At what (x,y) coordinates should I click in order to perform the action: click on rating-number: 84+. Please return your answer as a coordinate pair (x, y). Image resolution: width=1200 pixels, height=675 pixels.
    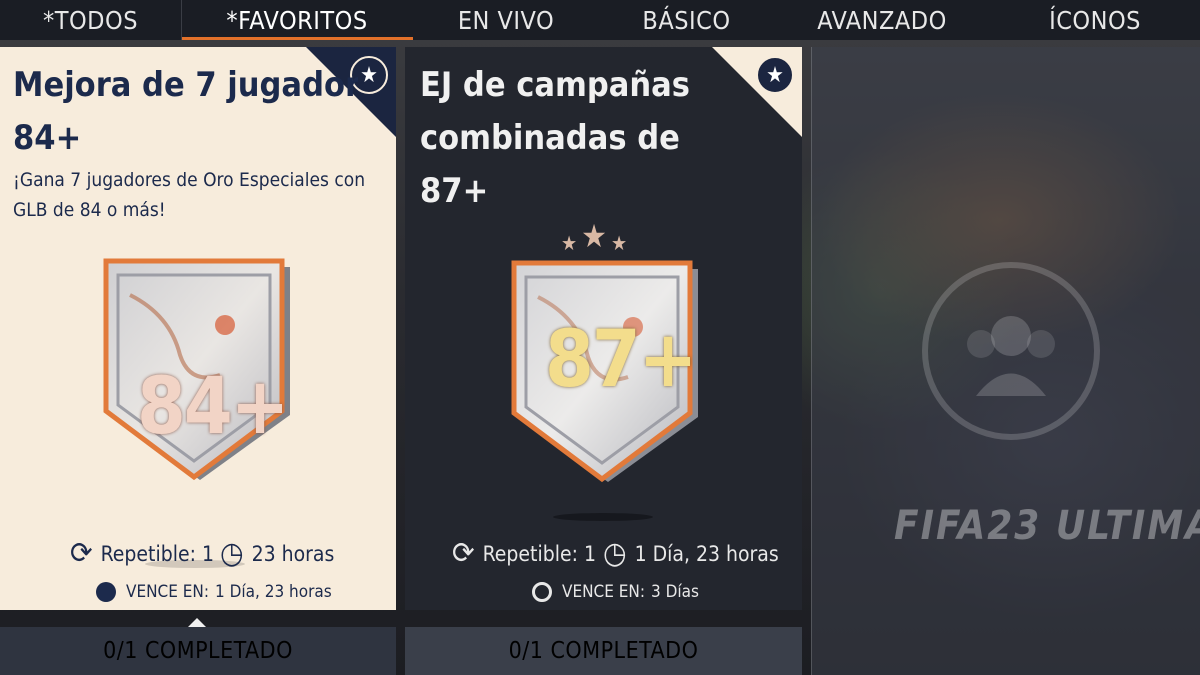
    Looking at the image, I should click on (213, 407).